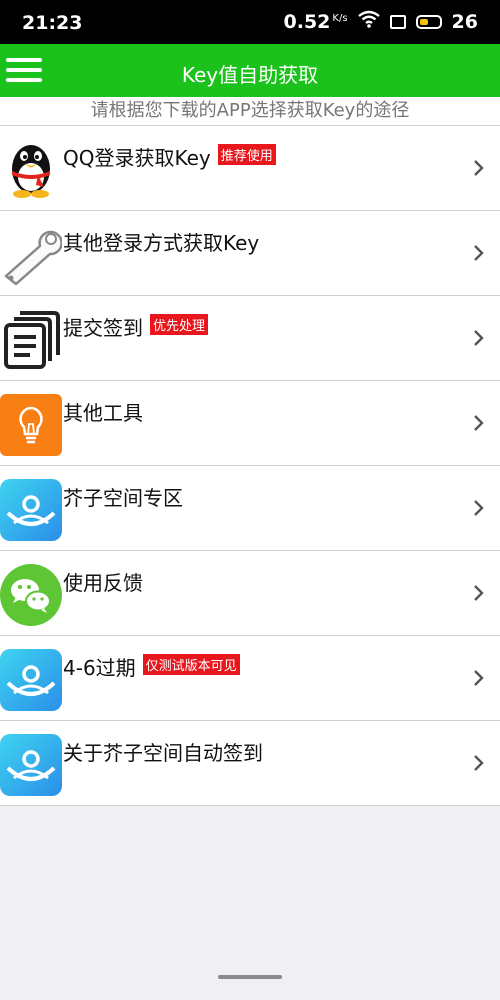  What do you see at coordinates (250, 423) in the screenshot?
I see `list-item-other-tools: 其他工具` at bounding box center [250, 423].